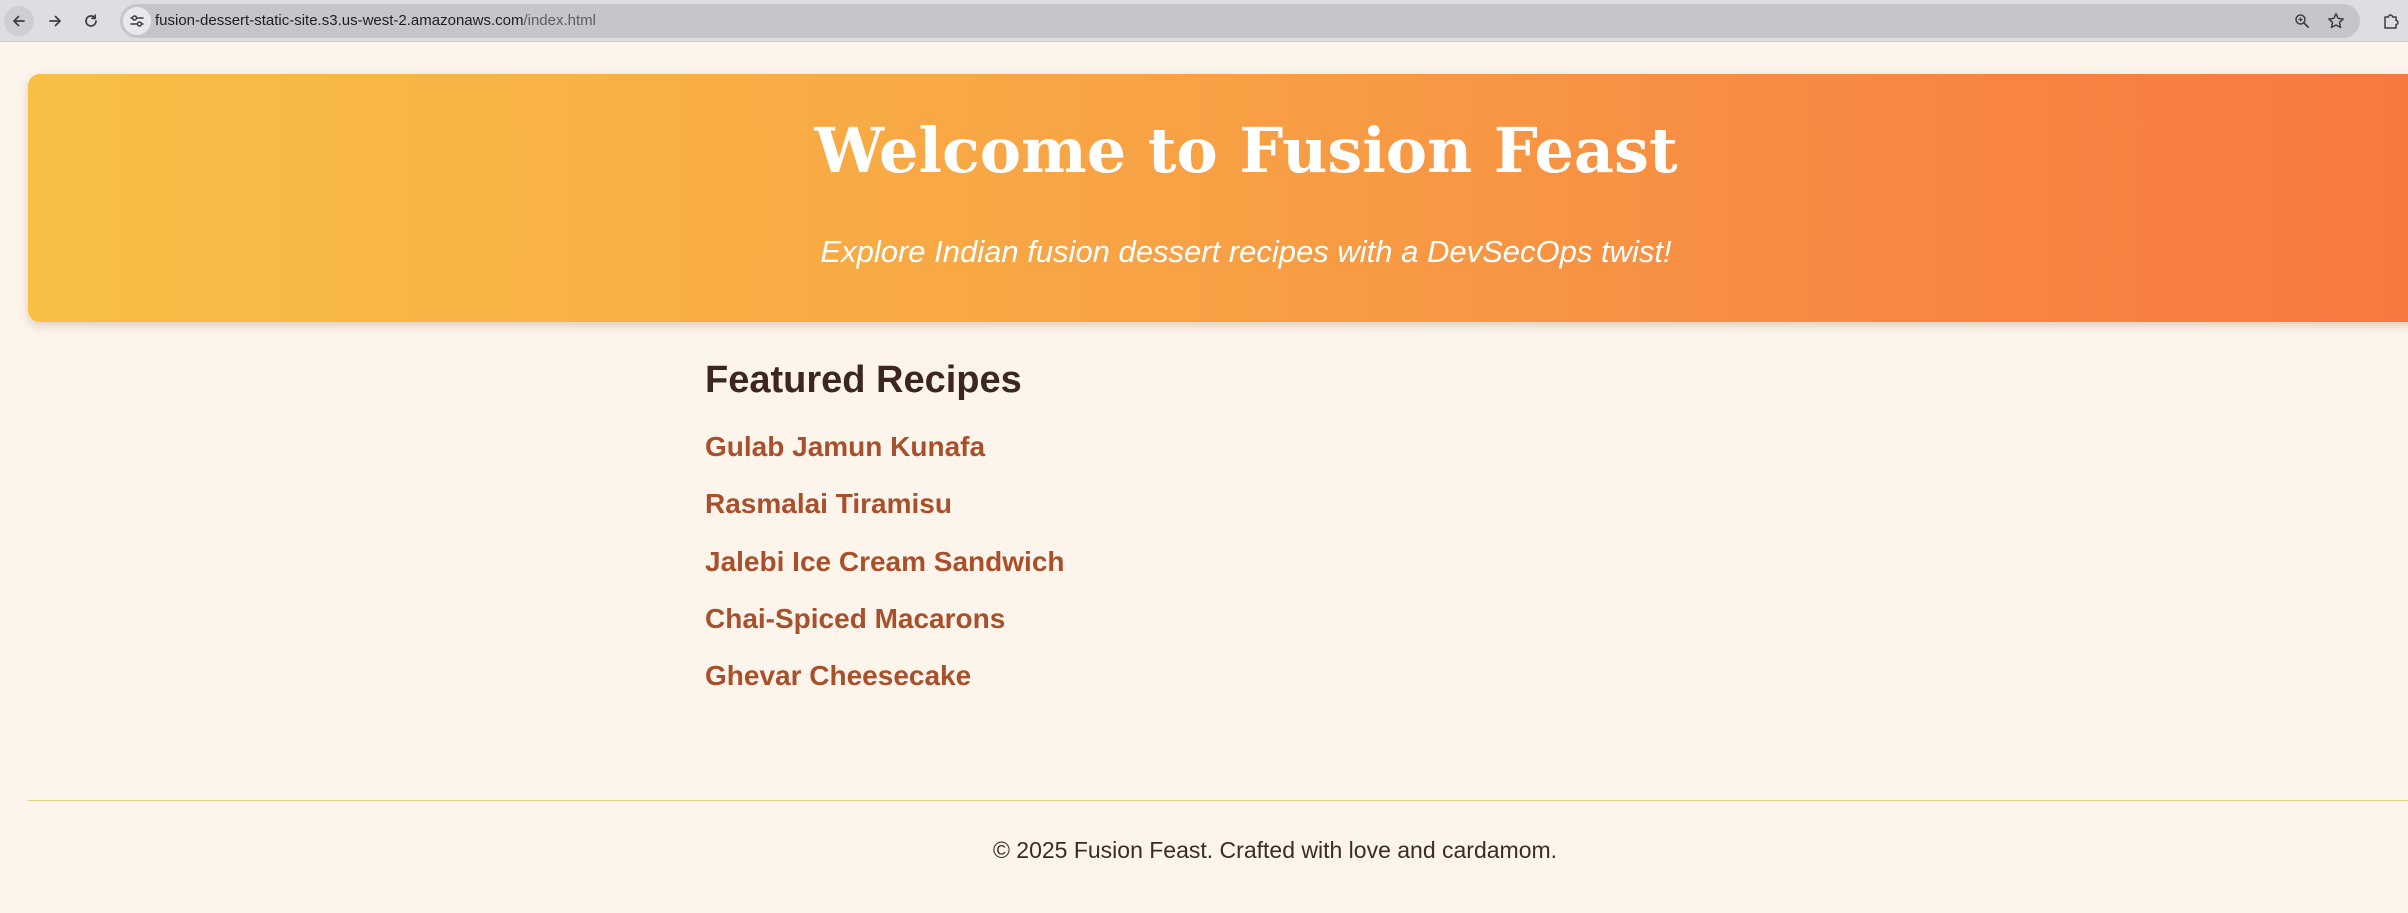 The width and height of the screenshot is (2408, 913). I want to click on recipe-link: Rasmalai Tiramisu, so click(885, 515).